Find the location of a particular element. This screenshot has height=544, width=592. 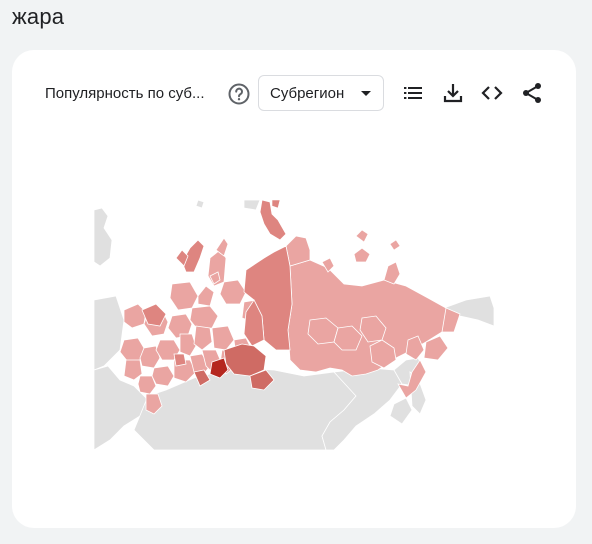

resolution-select: Субрегион is located at coordinates (321, 93).